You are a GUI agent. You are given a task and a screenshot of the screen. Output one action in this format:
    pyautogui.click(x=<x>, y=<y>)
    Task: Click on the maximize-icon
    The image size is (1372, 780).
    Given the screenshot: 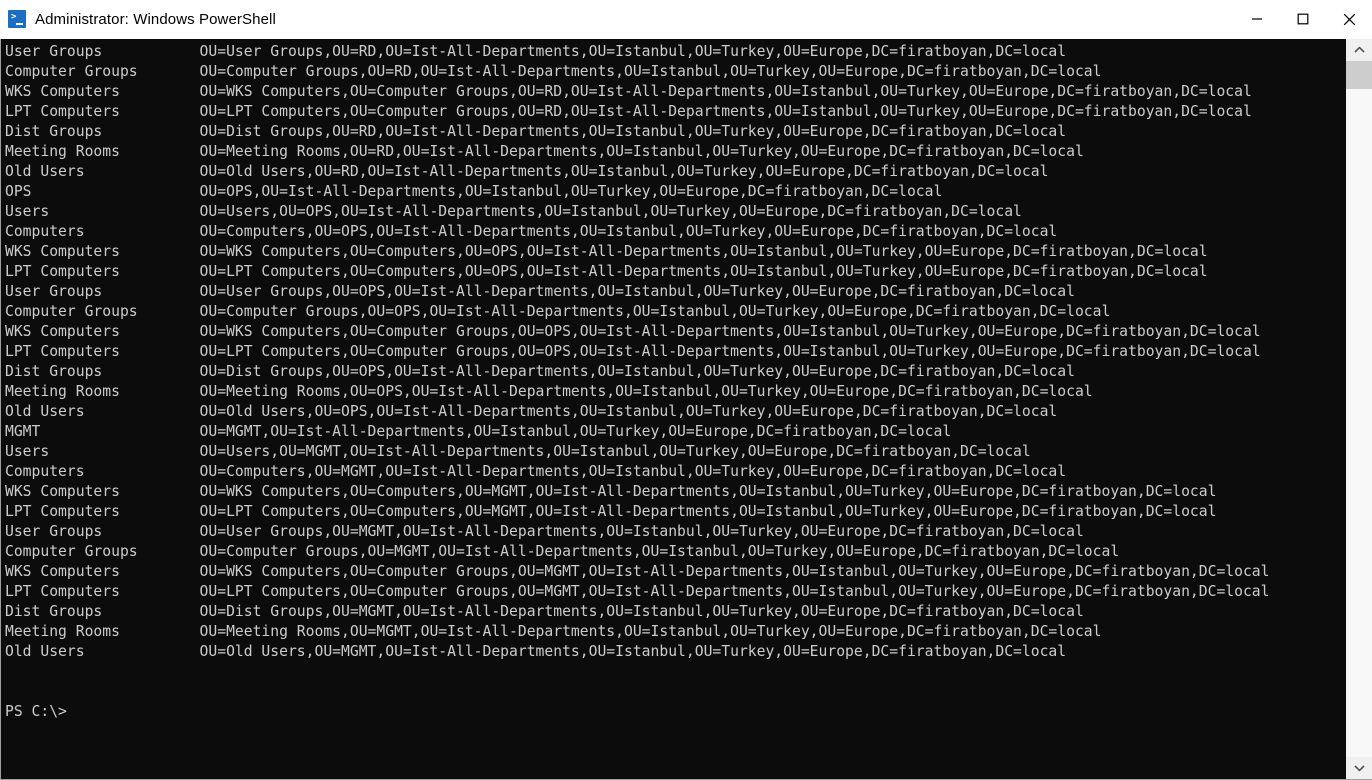 What is the action you would take?
    pyautogui.click(x=1303, y=19)
    